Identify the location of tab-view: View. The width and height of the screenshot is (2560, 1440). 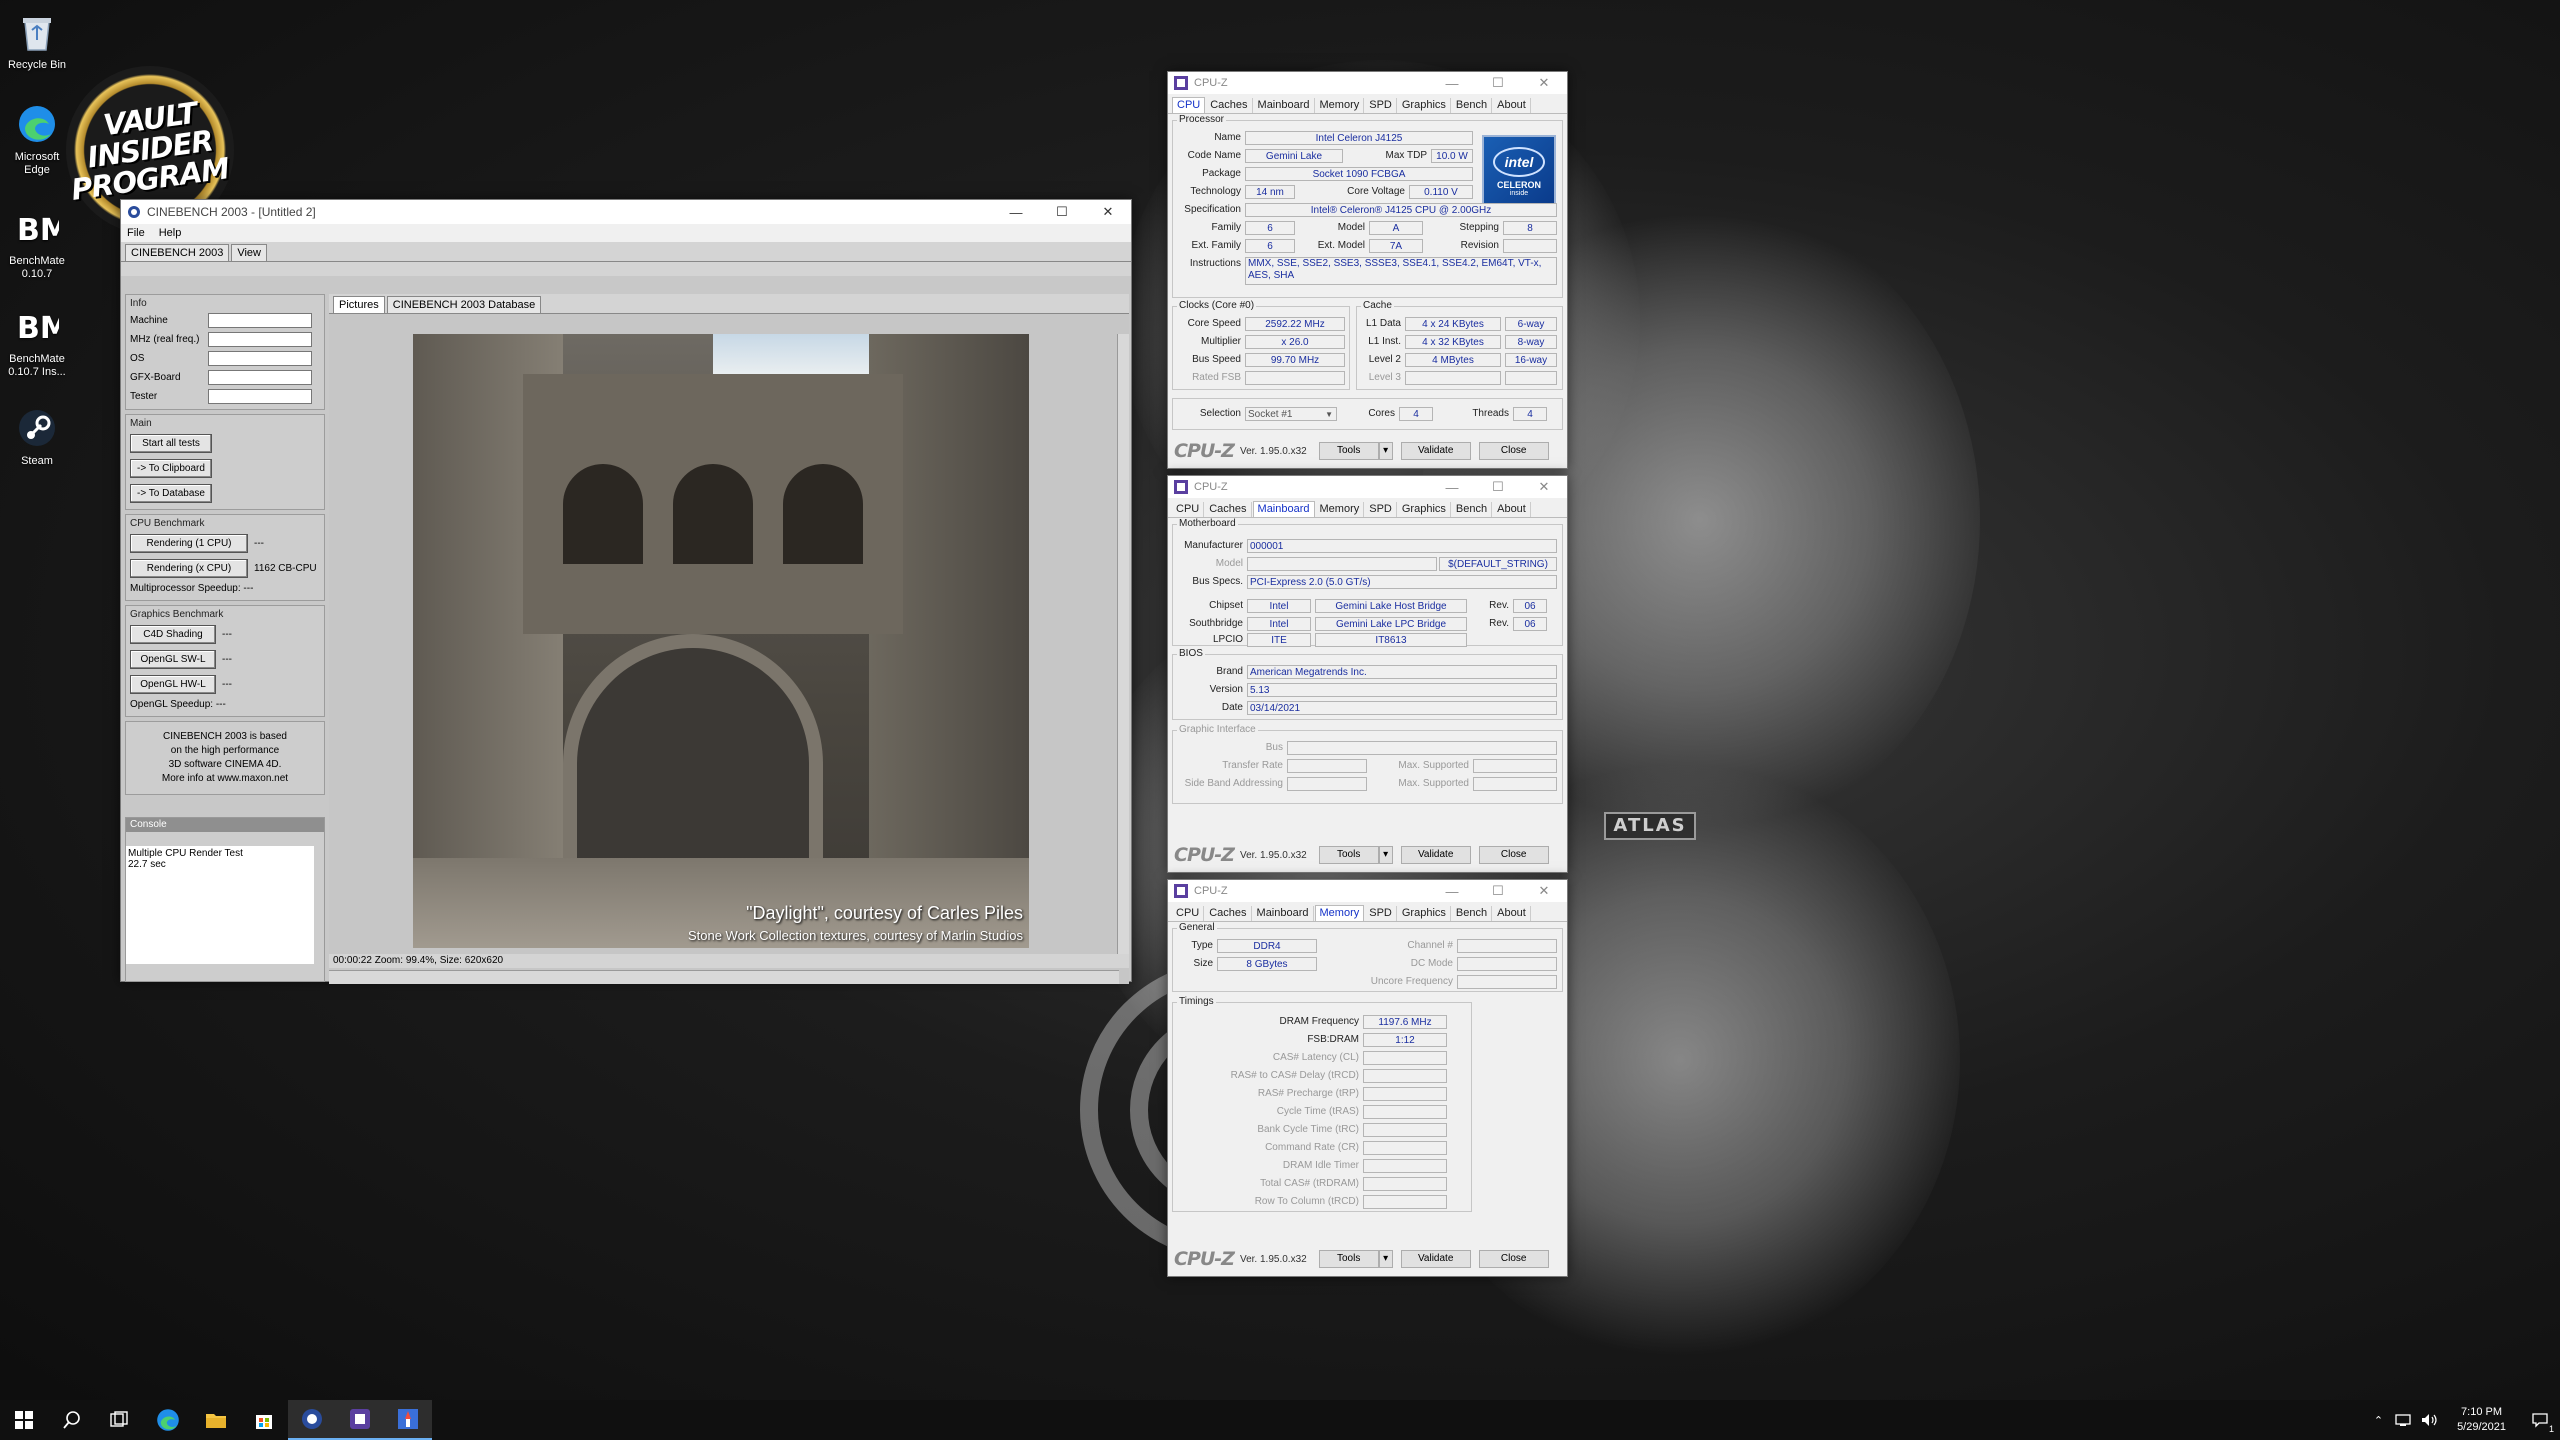
(249, 252).